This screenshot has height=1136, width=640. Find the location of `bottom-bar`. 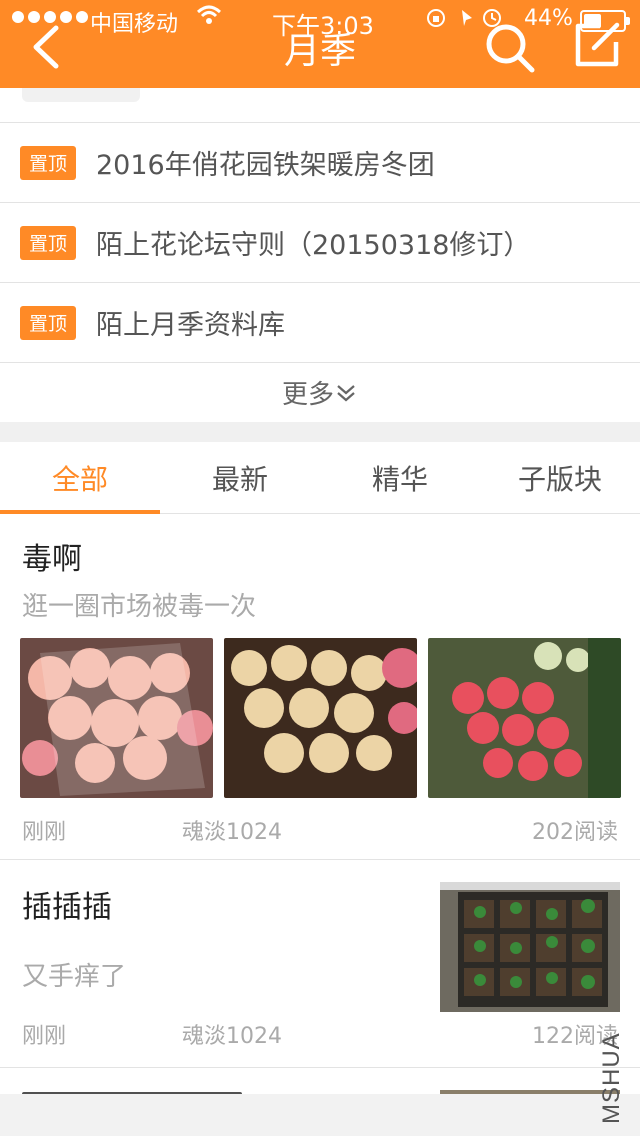

bottom-bar is located at coordinates (320, 1115).